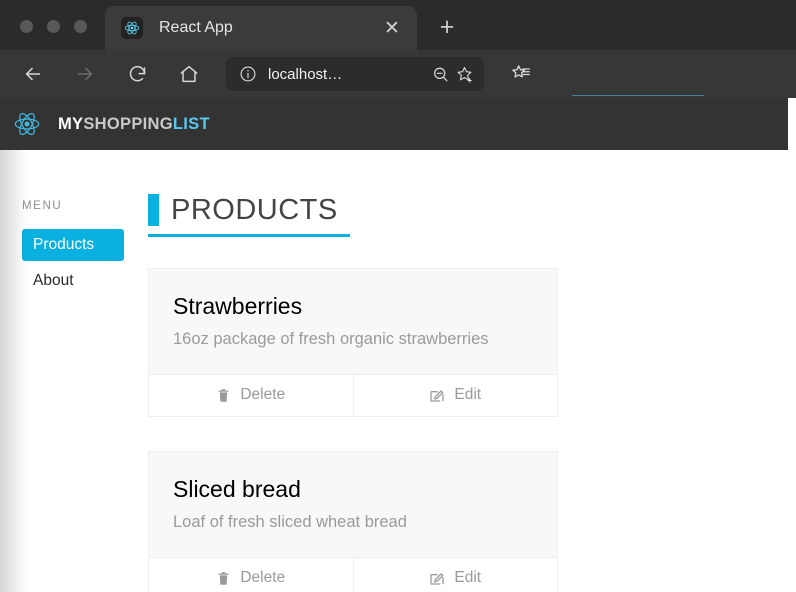 This screenshot has height=592, width=796. Describe the element at coordinates (440, 74) in the screenshot. I see `zoom-out-icon` at that location.